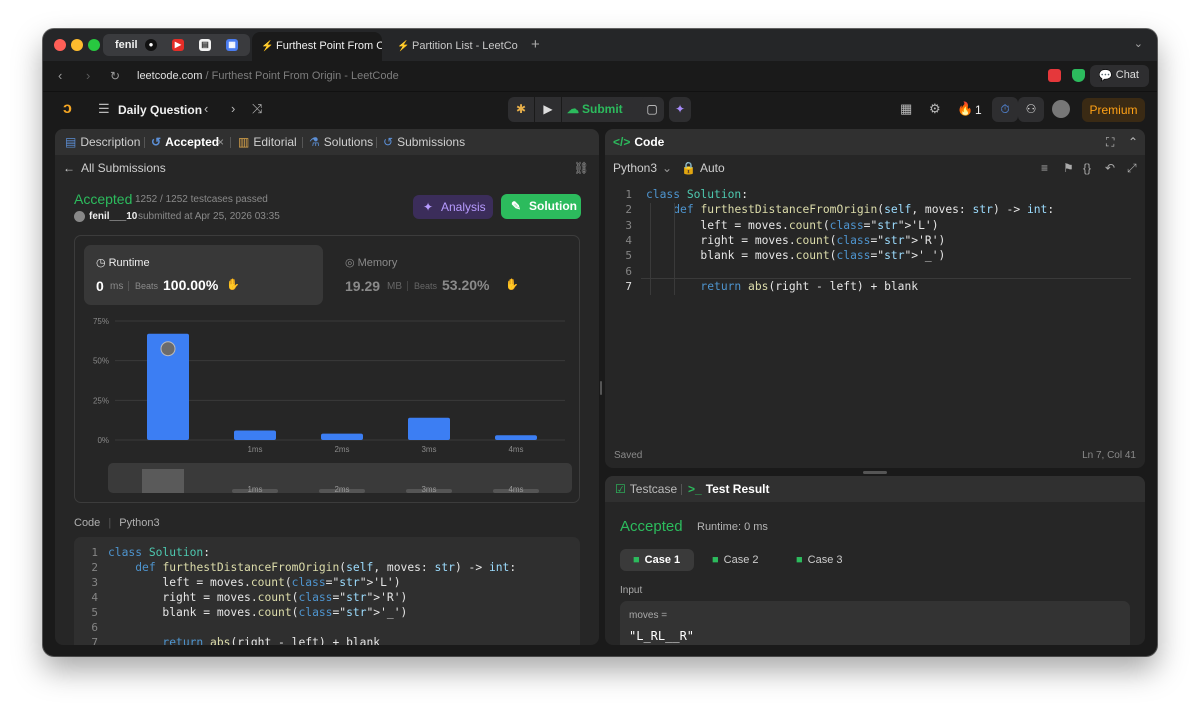 Image resolution: width=1200 pixels, height=713 pixels. I want to click on calendar-icon: ▦, so click(232, 45).